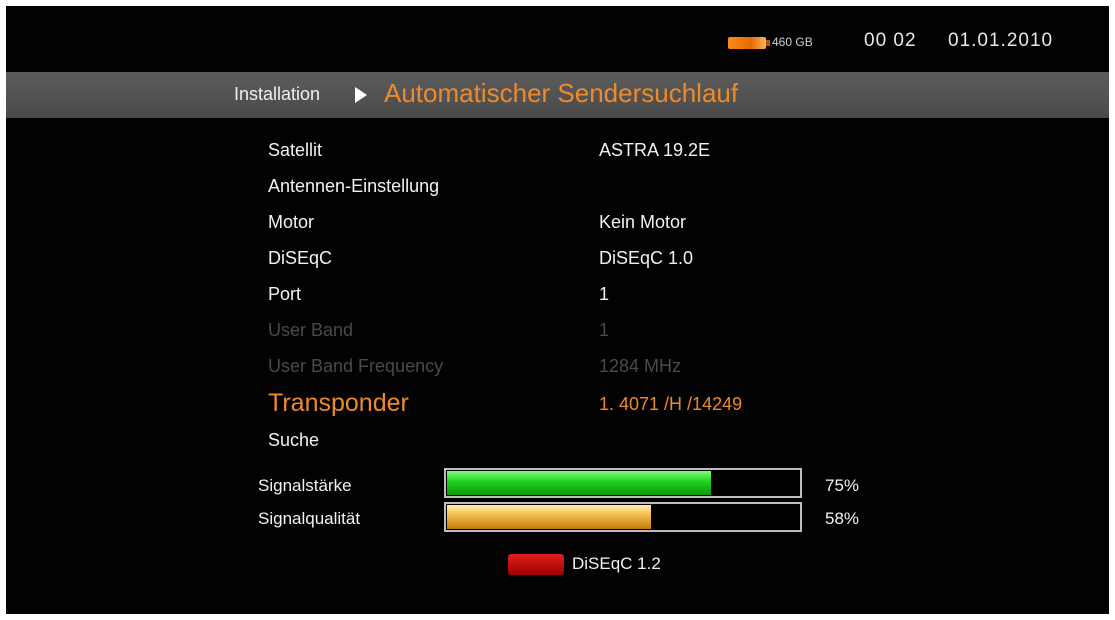 The height and width of the screenshot is (620, 1115). I want to click on menu-row-user-band-frequency: User Band Frequency 1284 MHz, so click(568, 366).